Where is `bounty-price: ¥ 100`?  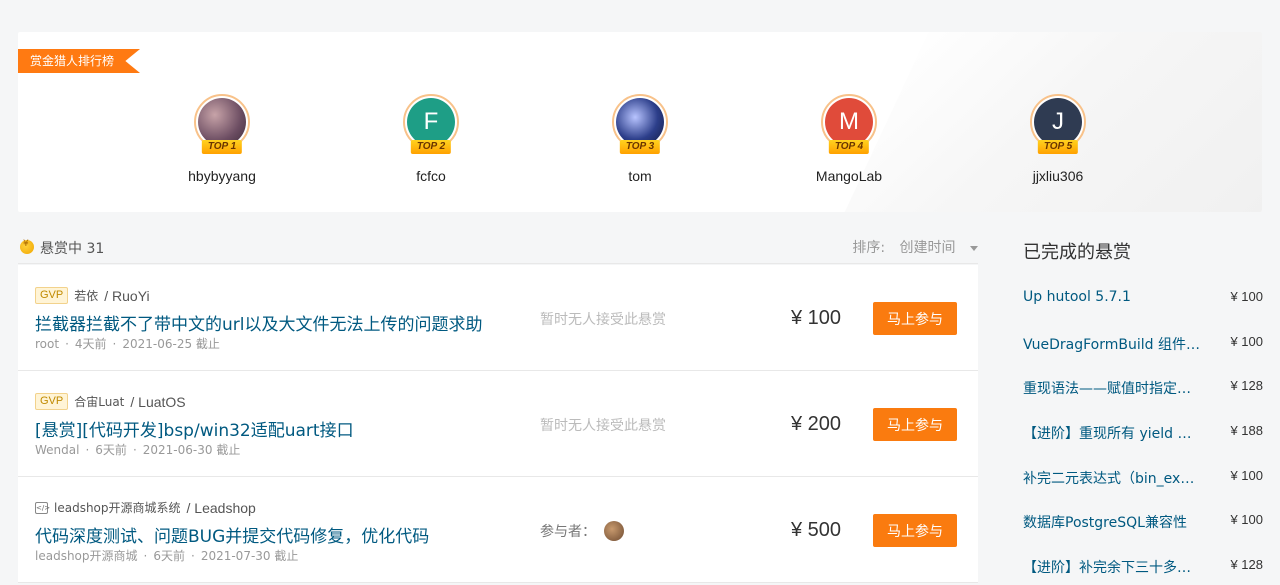 bounty-price: ¥ 100 is located at coordinates (816, 318).